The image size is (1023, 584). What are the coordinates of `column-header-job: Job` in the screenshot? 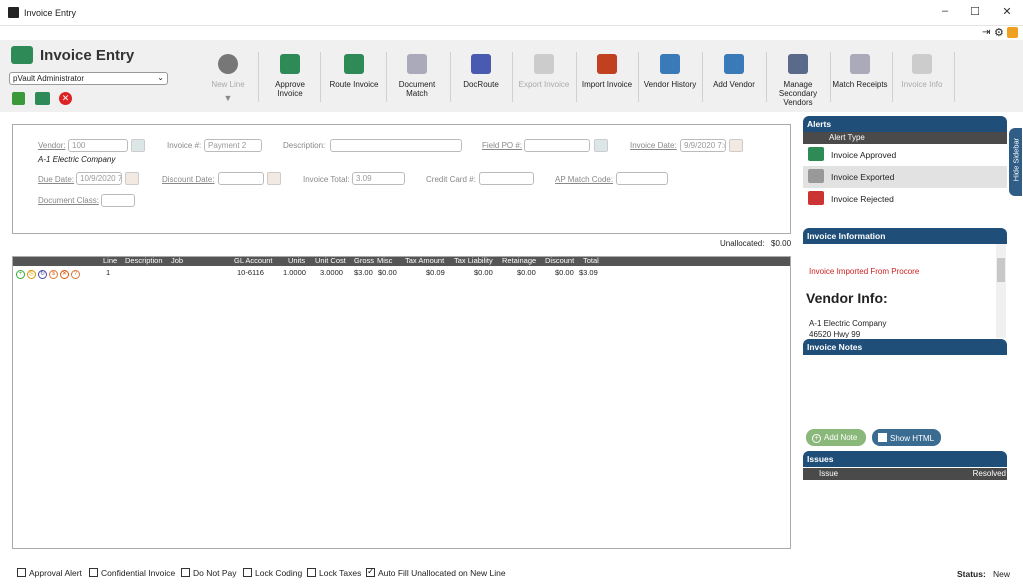 It's located at (177, 261).